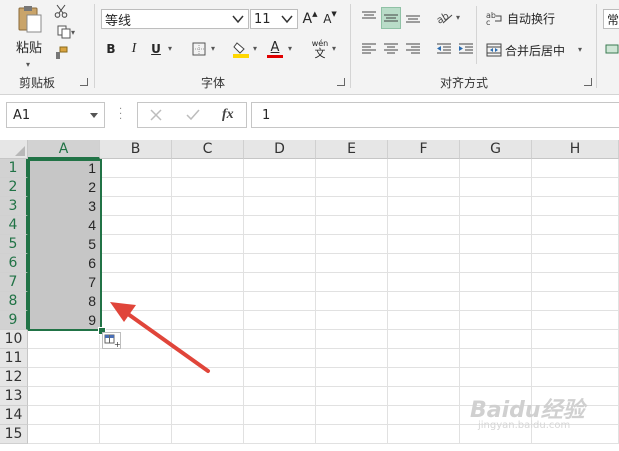 This screenshot has height=451, width=619. I want to click on cell-b6, so click(136, 263).